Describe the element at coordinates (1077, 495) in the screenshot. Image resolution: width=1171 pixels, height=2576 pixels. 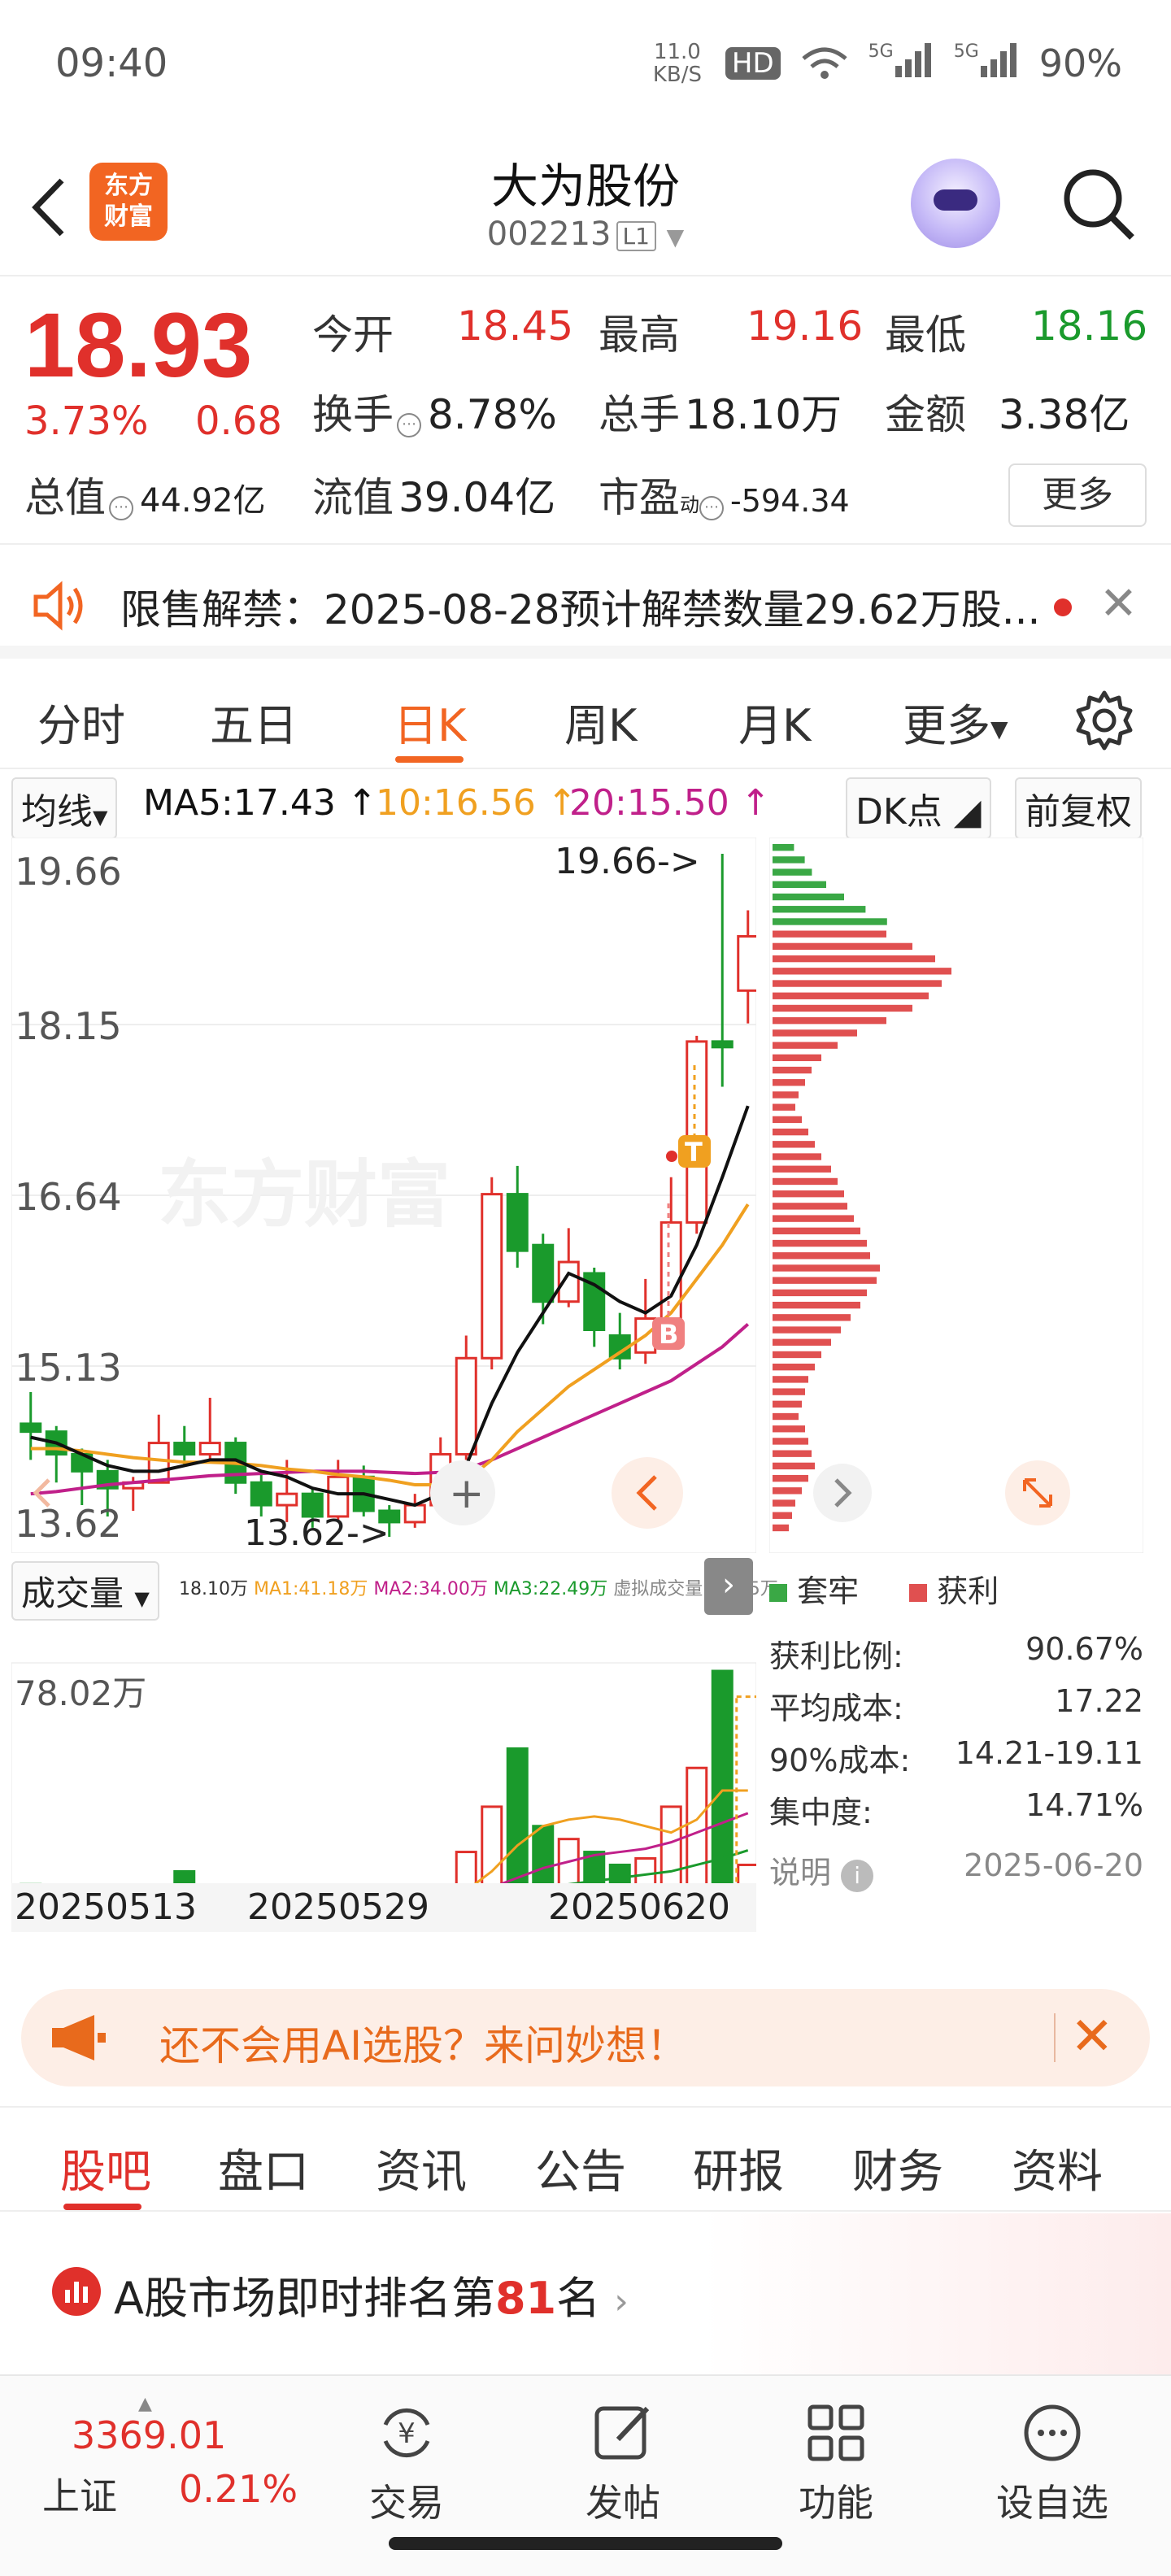
I see `more-button: 更多` at that location.